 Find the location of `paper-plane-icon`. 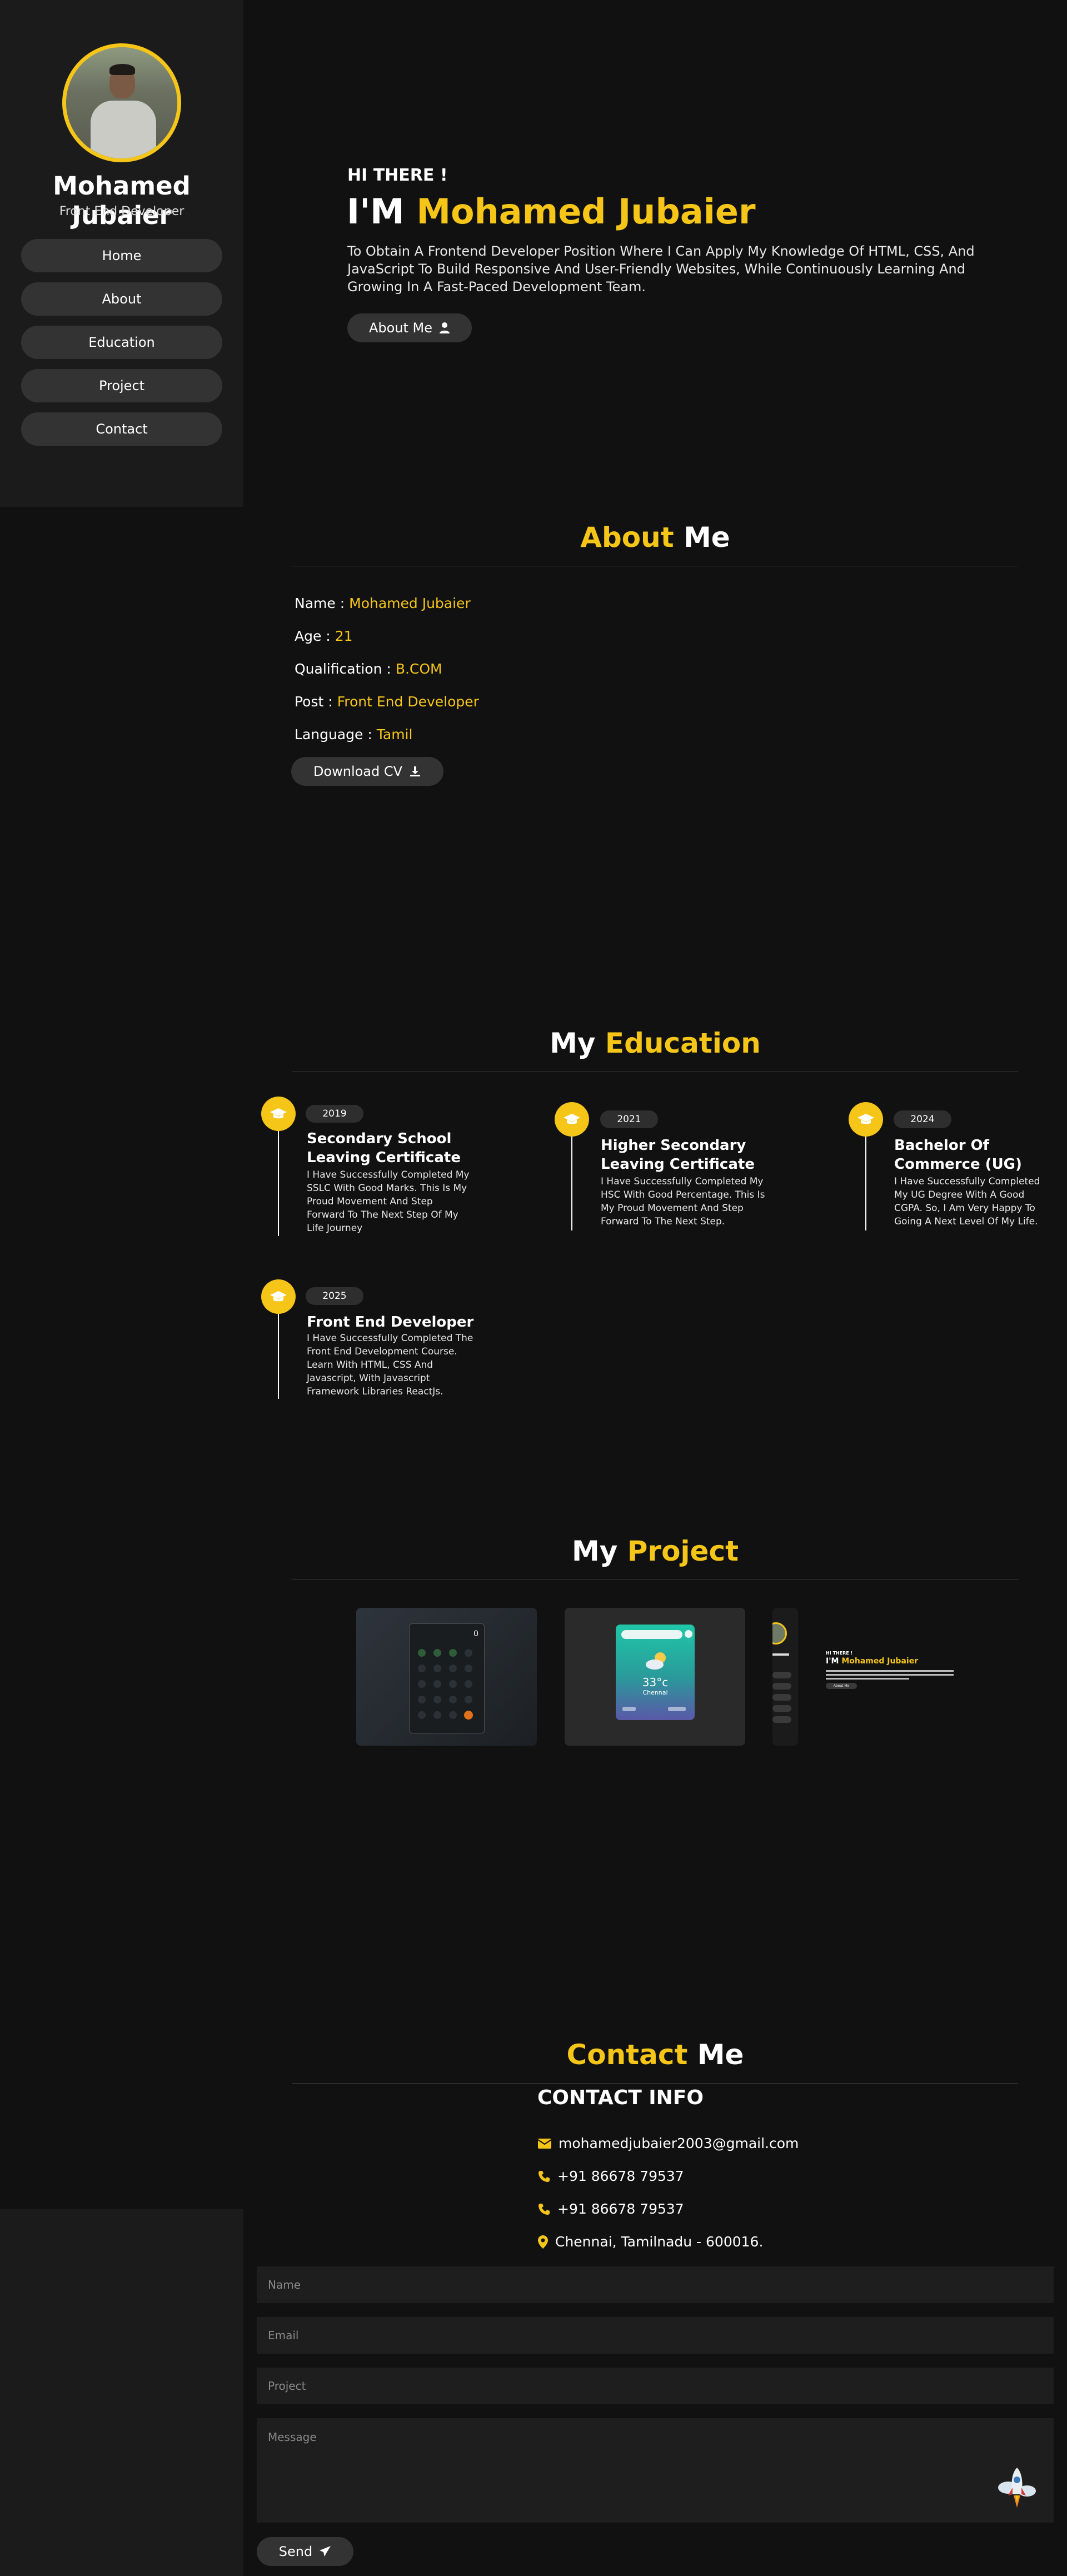

paper-plane-icon is located at coordinates (326, 2551).